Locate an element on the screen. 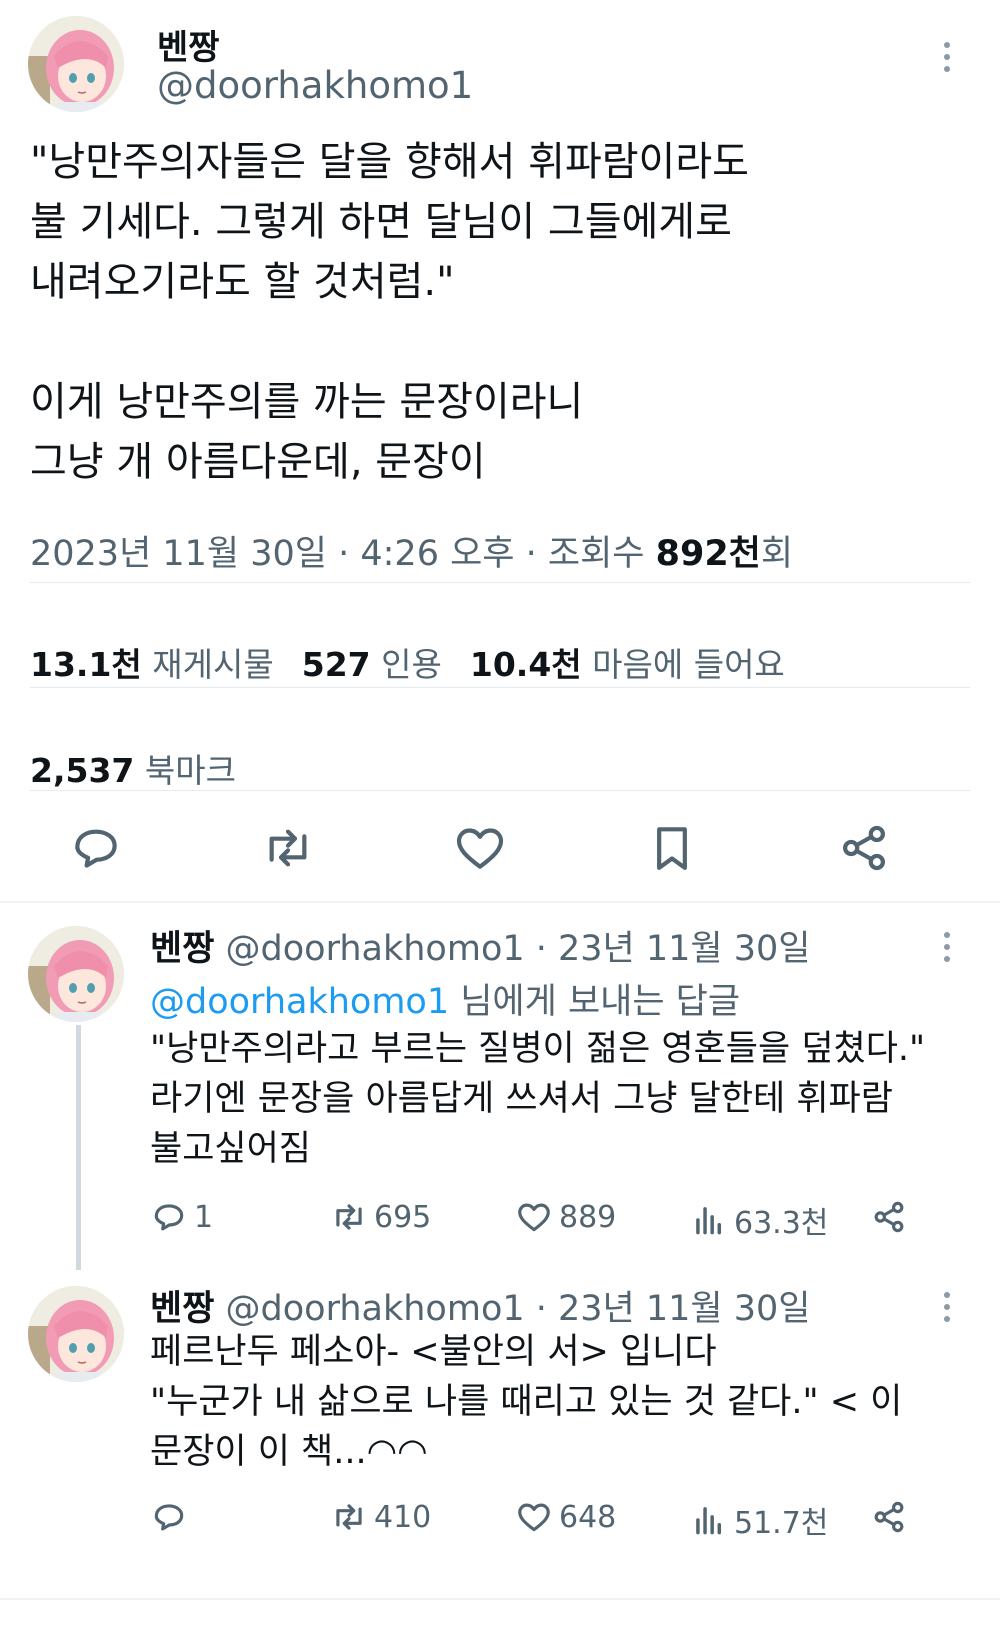 This screenshot has height=1631, width=1000. like-count: 889 is located at coordinates (588, 1217).